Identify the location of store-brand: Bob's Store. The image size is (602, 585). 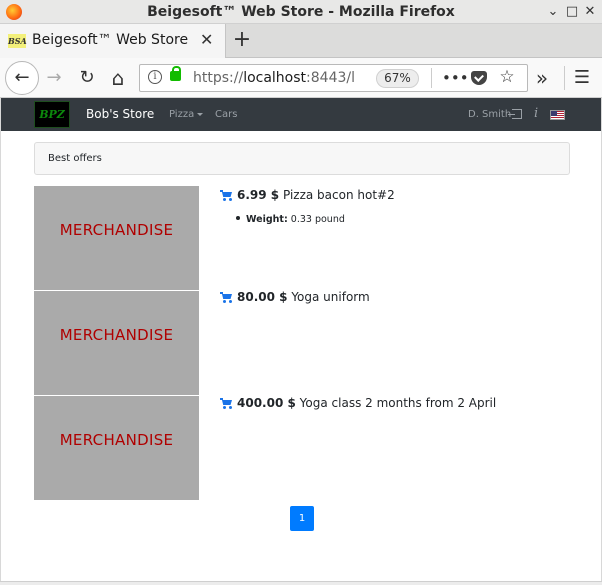
(120, 114).